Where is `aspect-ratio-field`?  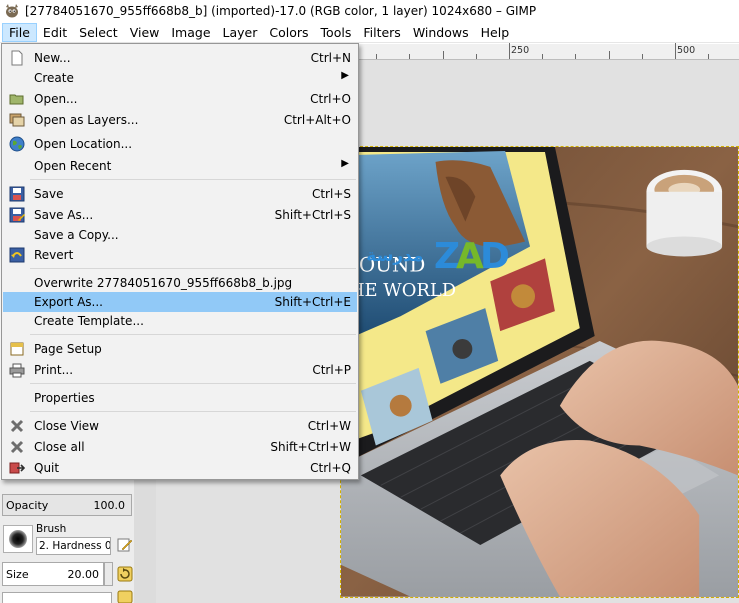
aspect-ratio-field is located at coordinates (57, 597).